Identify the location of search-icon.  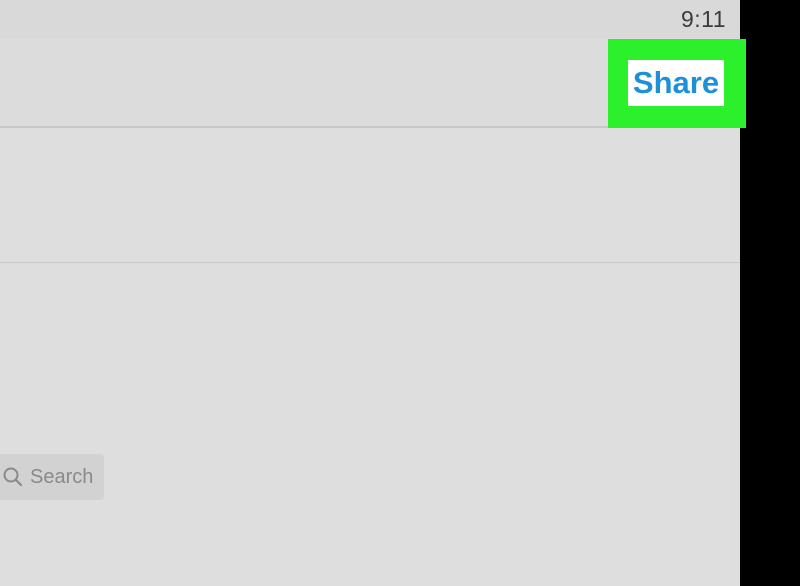
(13, 477).